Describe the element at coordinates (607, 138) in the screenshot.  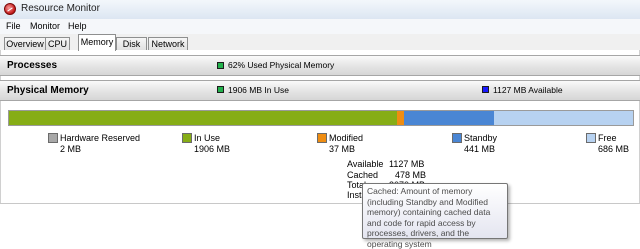
I see `free-label: Free` at that location.